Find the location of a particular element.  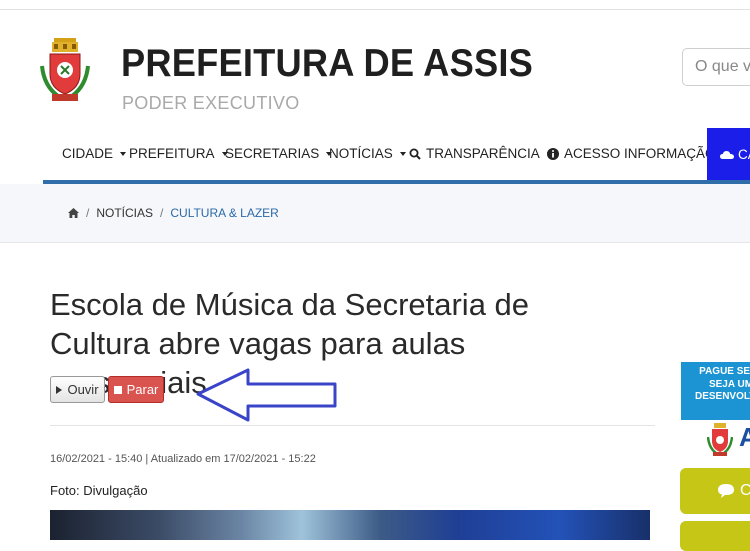

home-icon is located at coordinates (73, 213).